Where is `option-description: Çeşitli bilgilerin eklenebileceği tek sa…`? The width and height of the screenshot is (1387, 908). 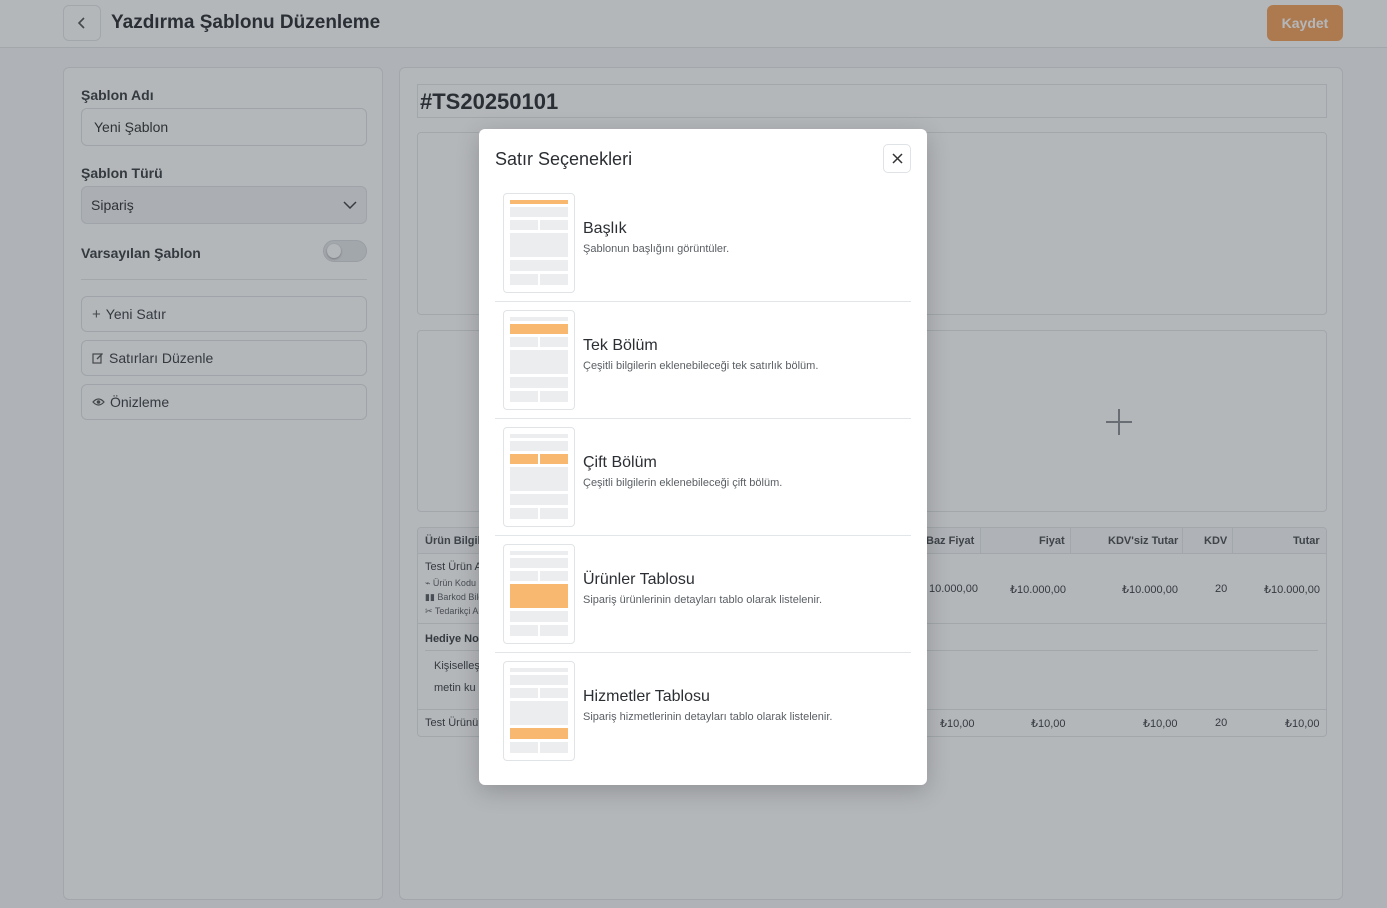 option-description: Çeşitli bilgilerin eklenebileceği tek sa… is located at coordinates (701, 366).